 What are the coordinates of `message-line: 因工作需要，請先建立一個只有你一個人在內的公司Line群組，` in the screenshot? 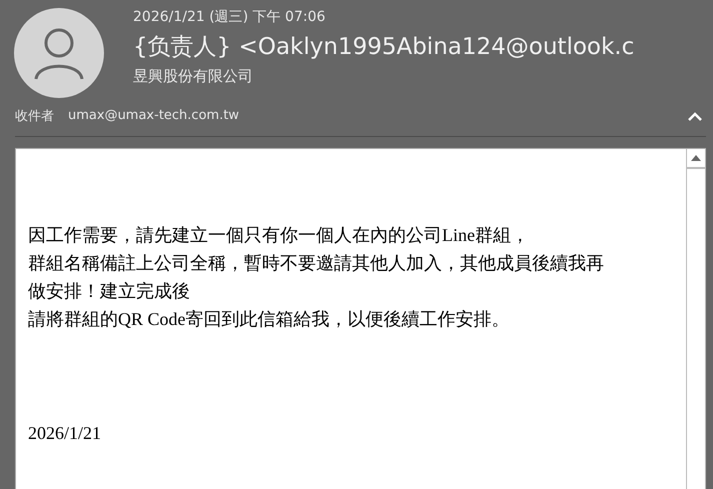 It's located at (279, 235).